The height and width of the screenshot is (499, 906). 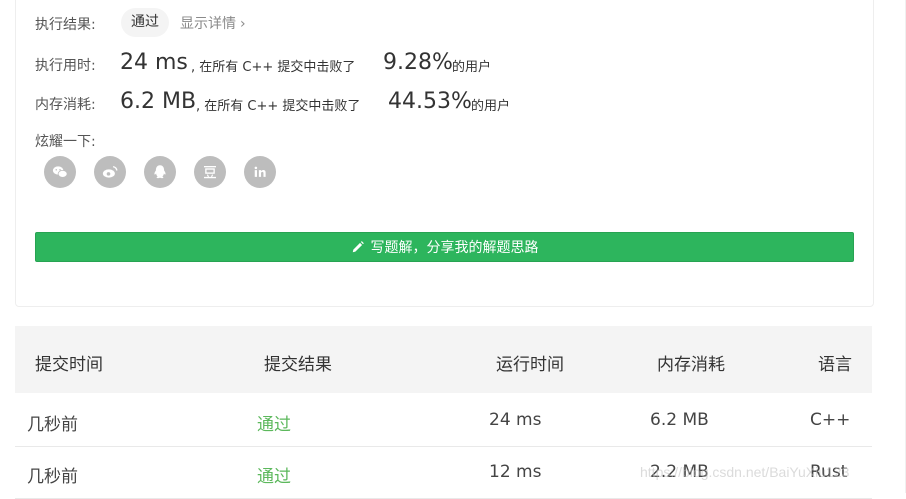 I want to click on write-solution-label: 写题解，分享我的解题思路, so click(x=454, y=248).